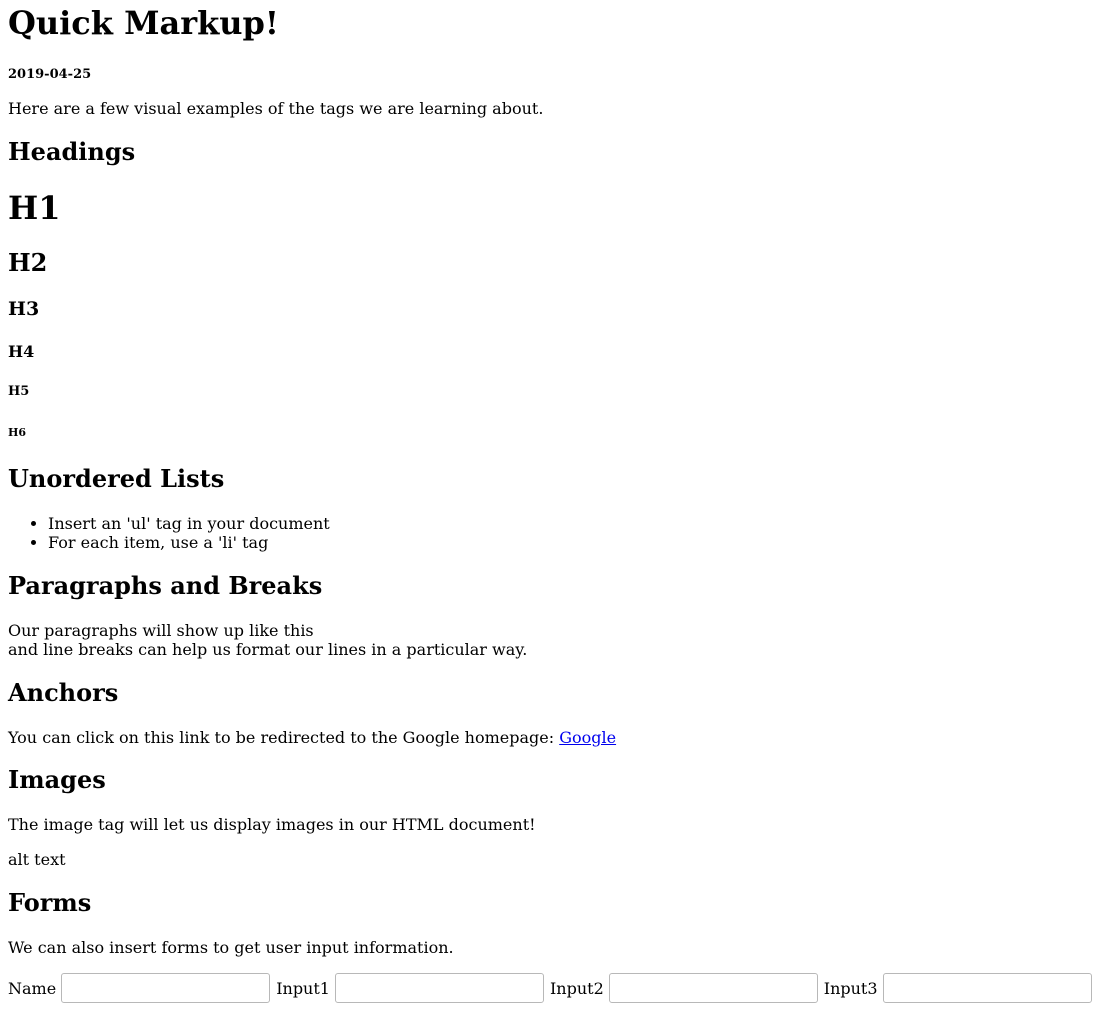 This screenshot has width=1106, height=1028. What do you see at coordinates (587, 737) in the screenshot?
I see `google-link: Google` at bounding box center [587, 737].